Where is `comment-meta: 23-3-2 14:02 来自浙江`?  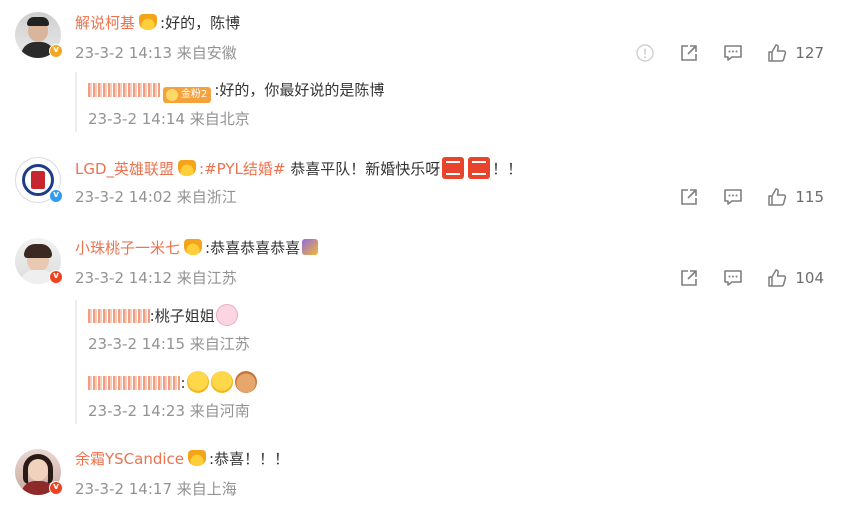
comment-meta: 23-3-2 14:02 来自浙江 is located at coordinates (156, 197).